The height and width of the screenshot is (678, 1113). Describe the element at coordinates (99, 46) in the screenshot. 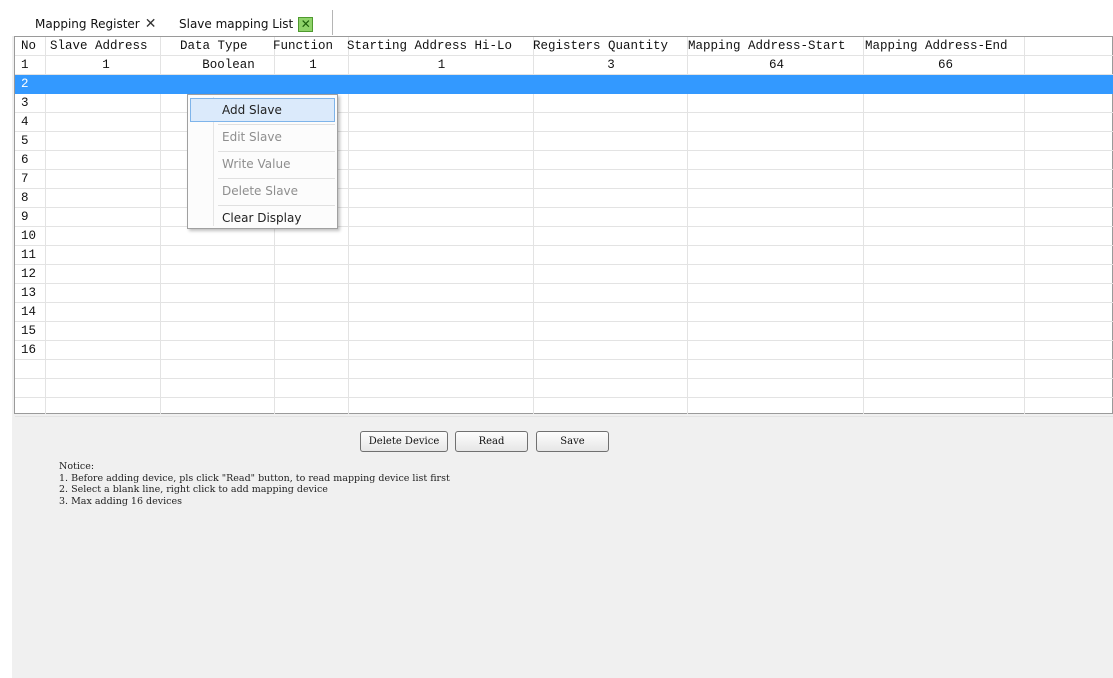

I see `col-slave-address-header: Slave Address` at that location.